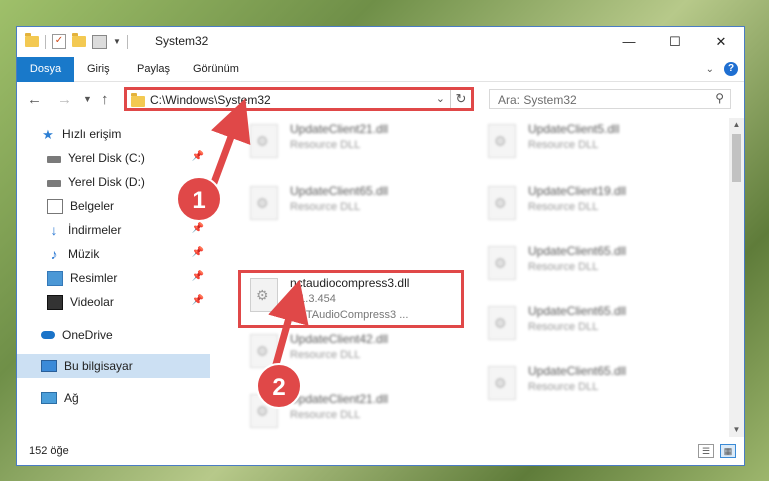 The image size is (769, 481). I want to click on scroll-down-icon: ▼, so click(736, 430).